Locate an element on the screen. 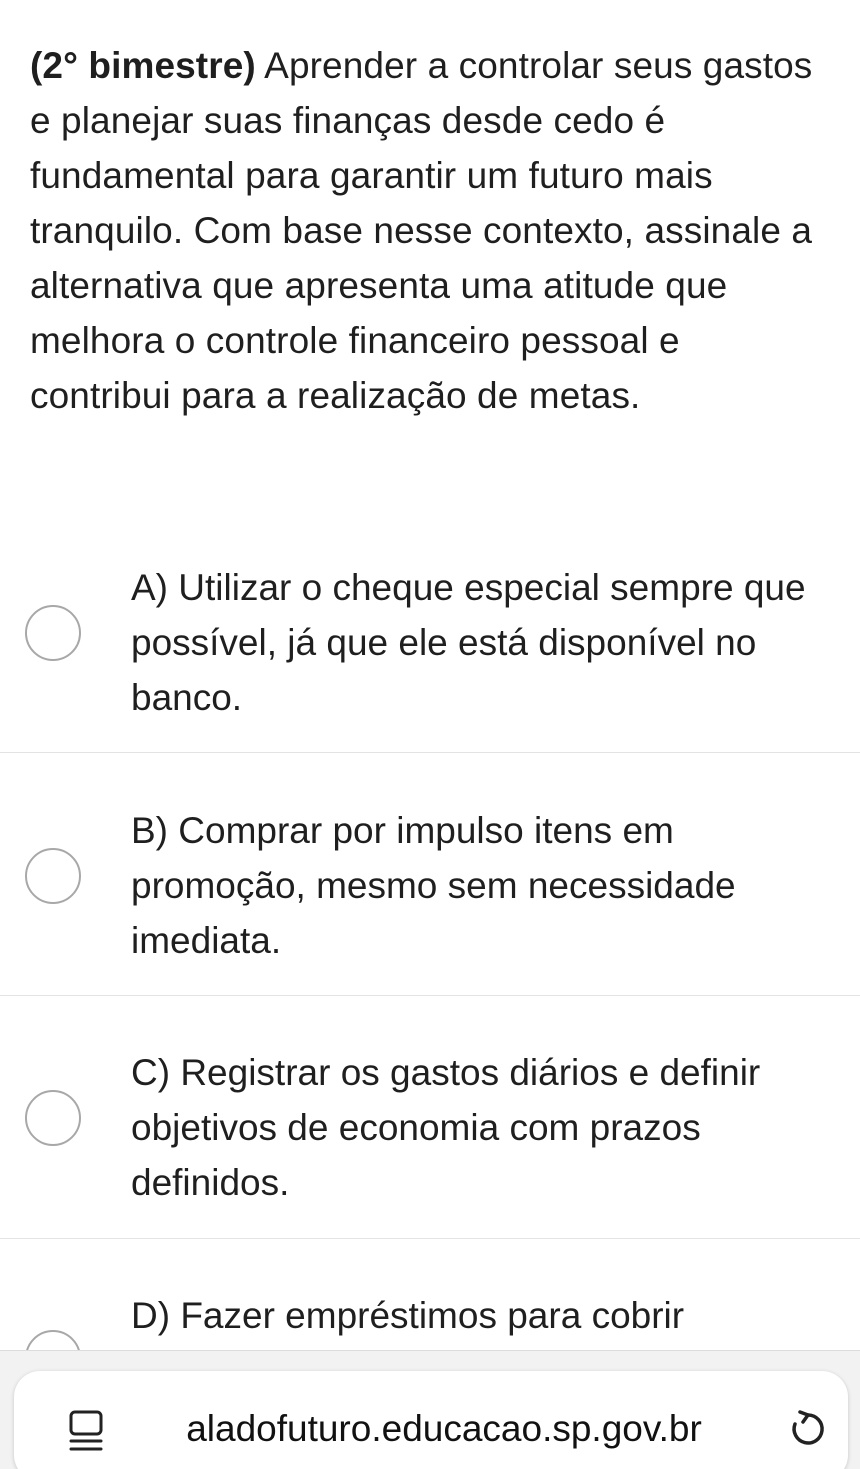  option-d: D) Fazer empréstimos para cobrir is located at coordinates (430, 1319).